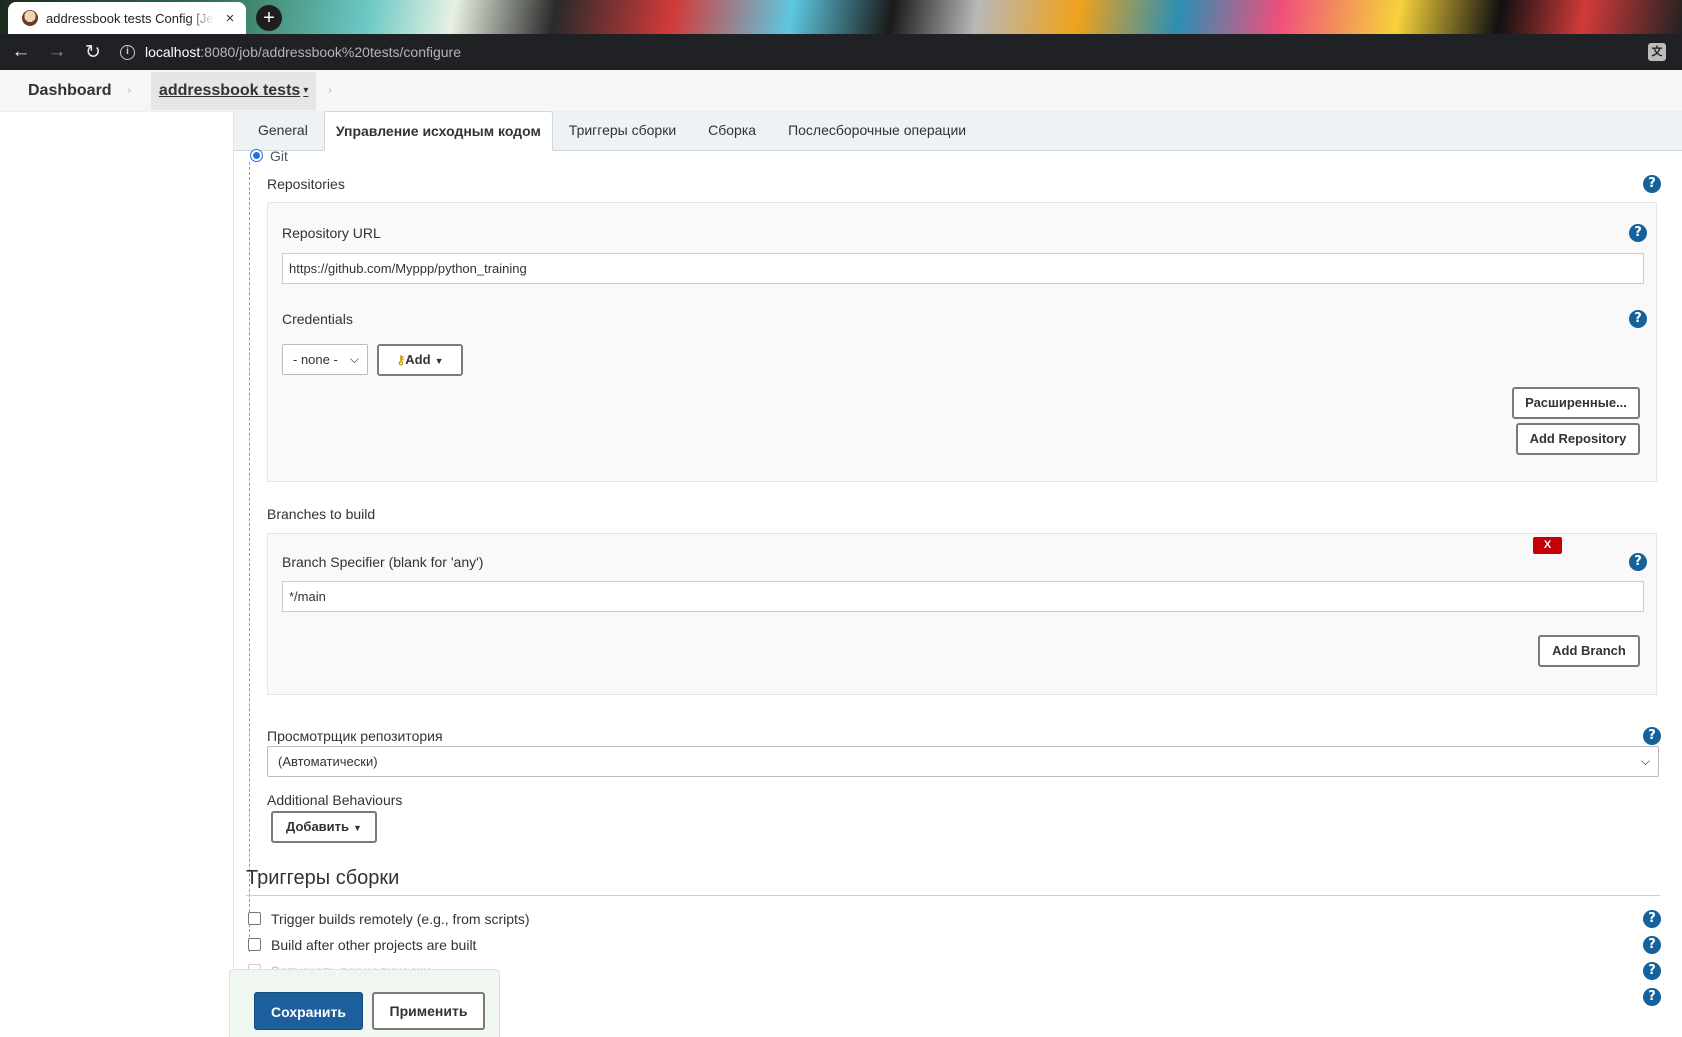 The width and height of the screenshot is (1682, 1037). What do you see at coordinates (963, 596) in the screenshot?
I see `branch-specifier-input: */main` at bounding box center [963, 596].